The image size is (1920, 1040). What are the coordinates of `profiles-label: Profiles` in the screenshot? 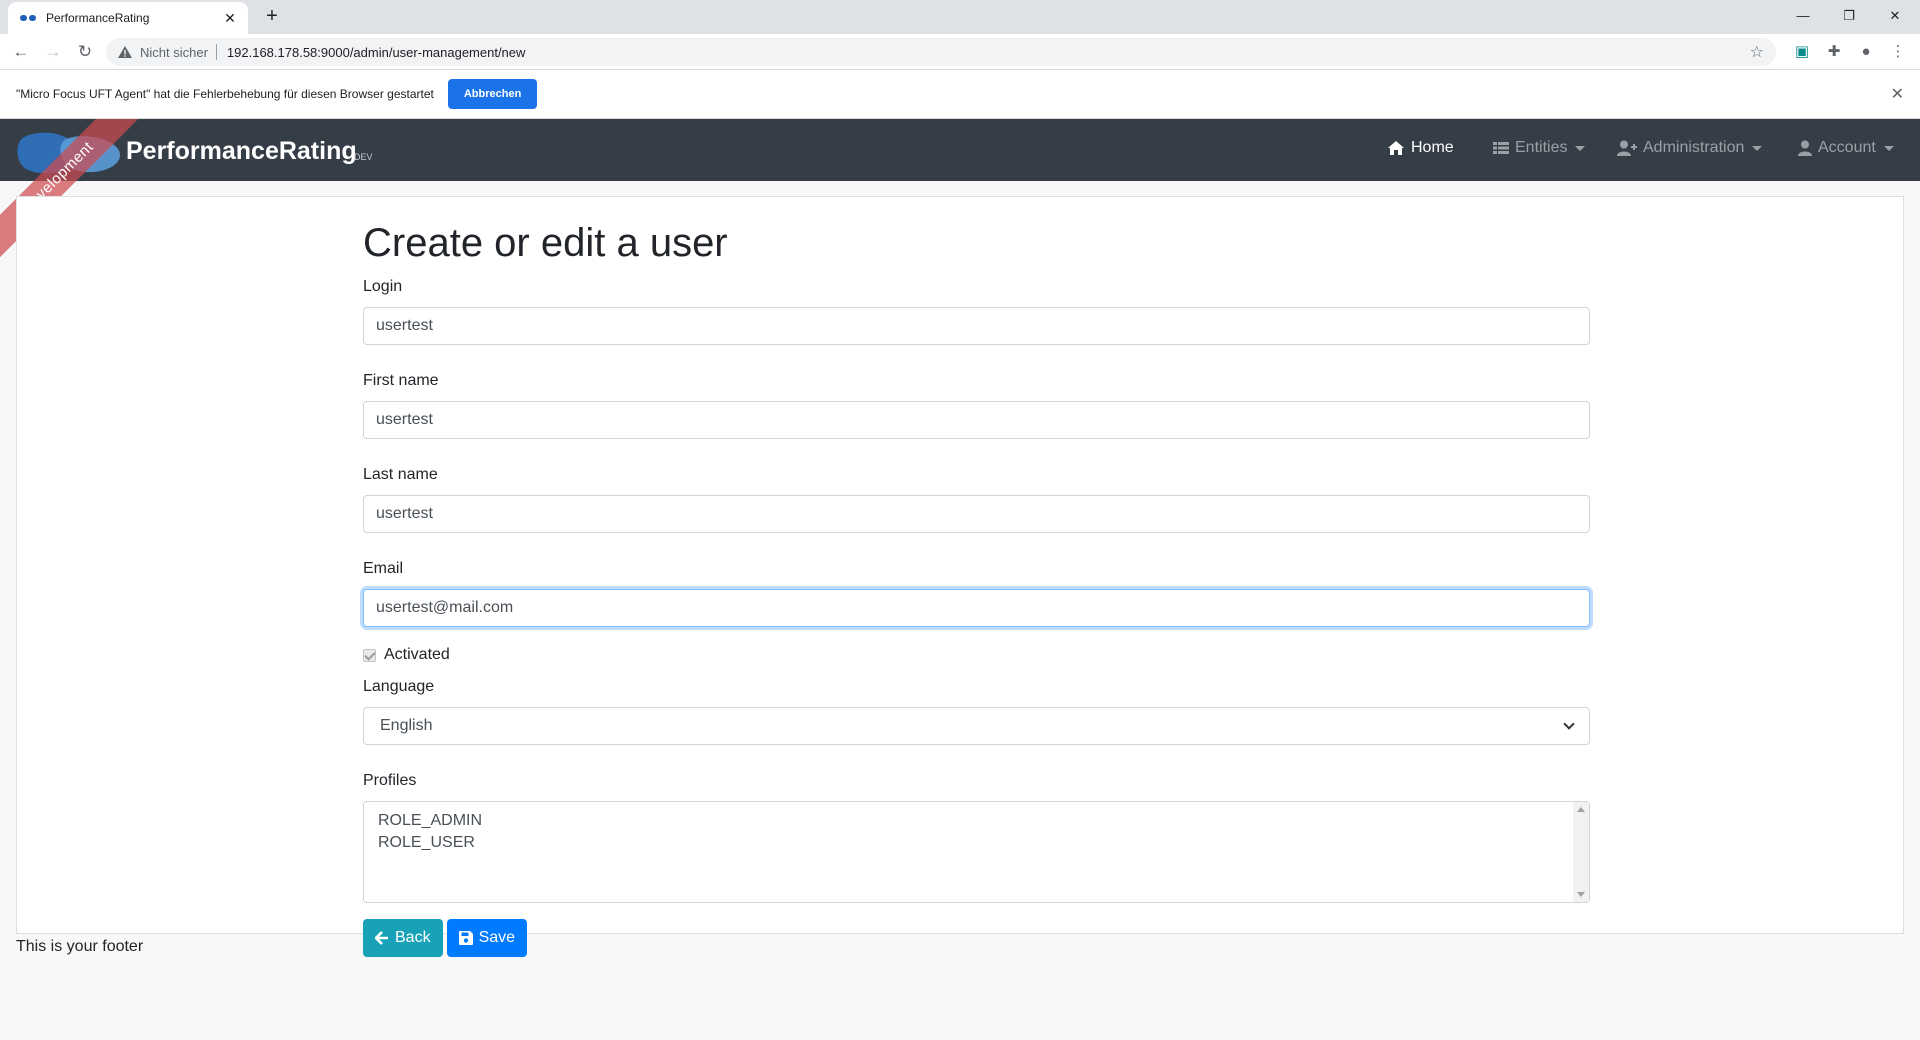 It's located at (390, 780).